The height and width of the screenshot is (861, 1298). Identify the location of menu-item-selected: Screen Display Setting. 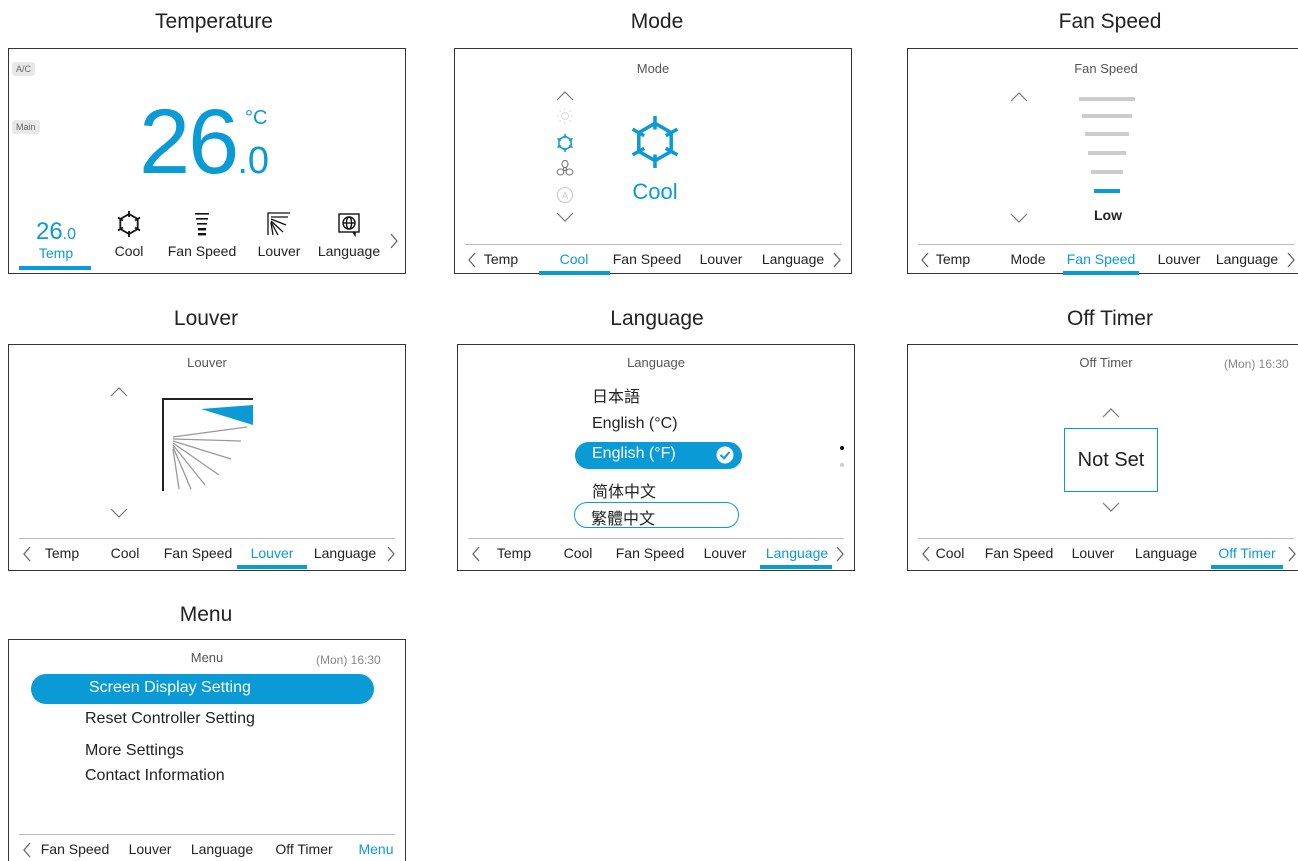
(202, 689).